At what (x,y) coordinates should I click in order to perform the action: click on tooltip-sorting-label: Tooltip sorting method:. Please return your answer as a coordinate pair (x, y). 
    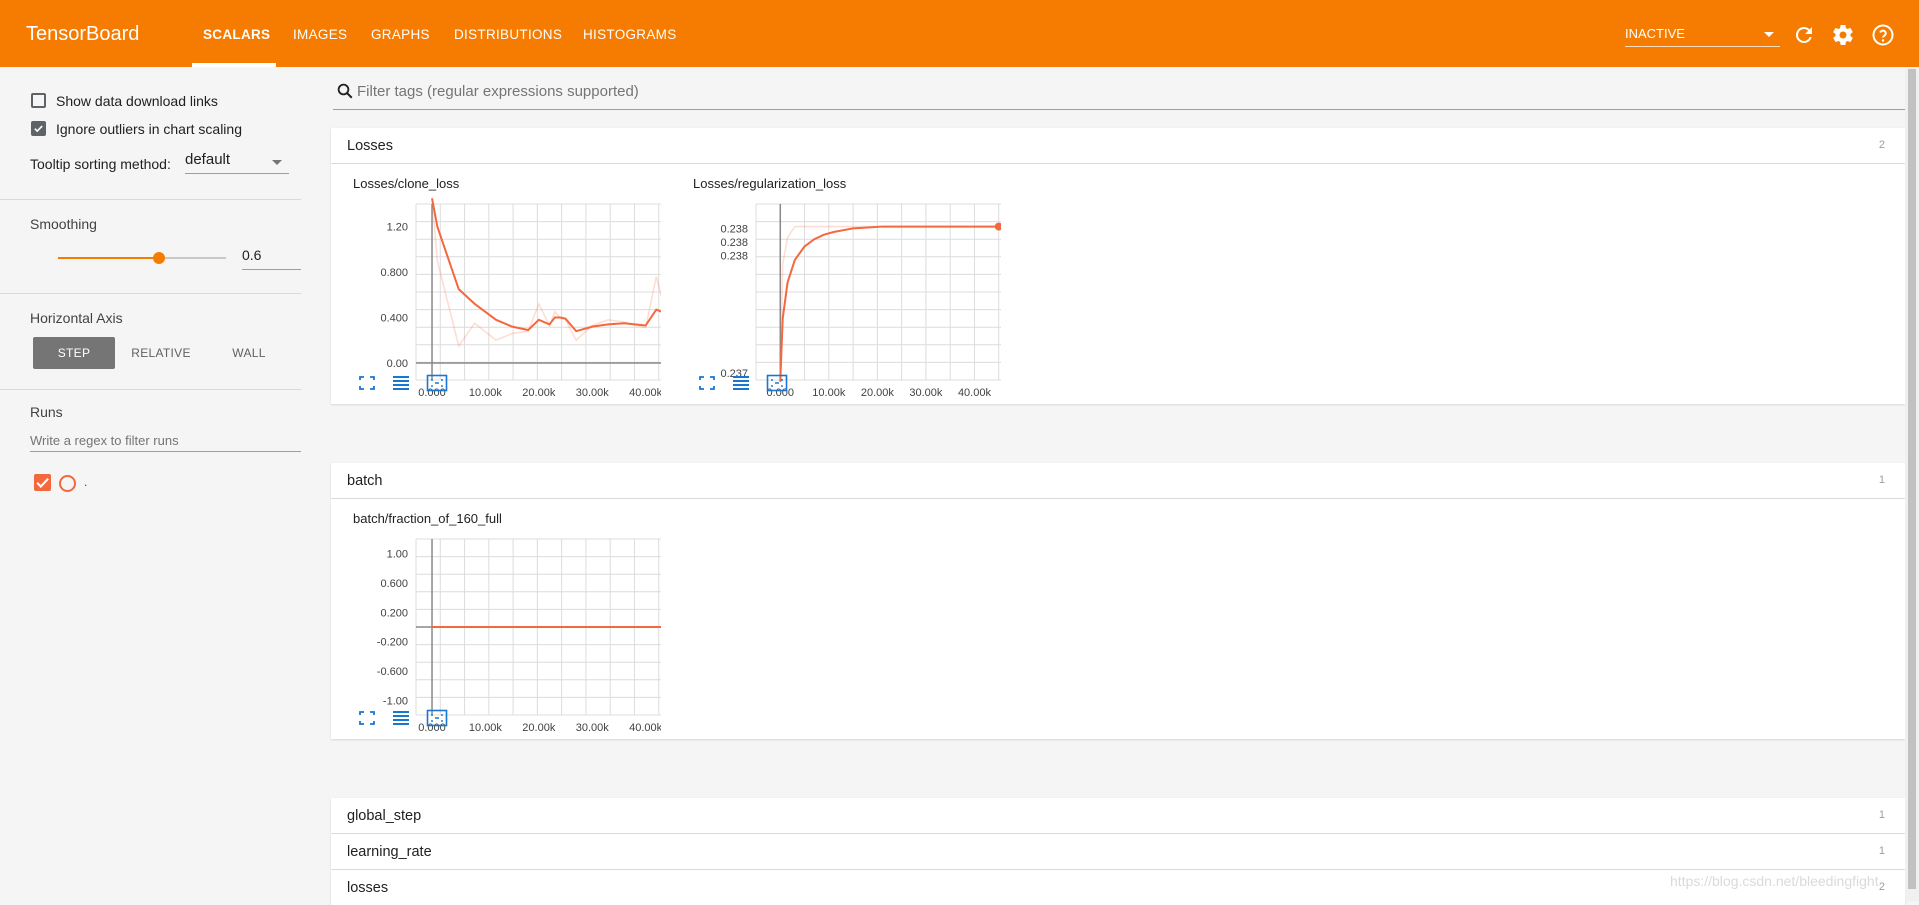
    Looking at the image, I should click on (100, 164).